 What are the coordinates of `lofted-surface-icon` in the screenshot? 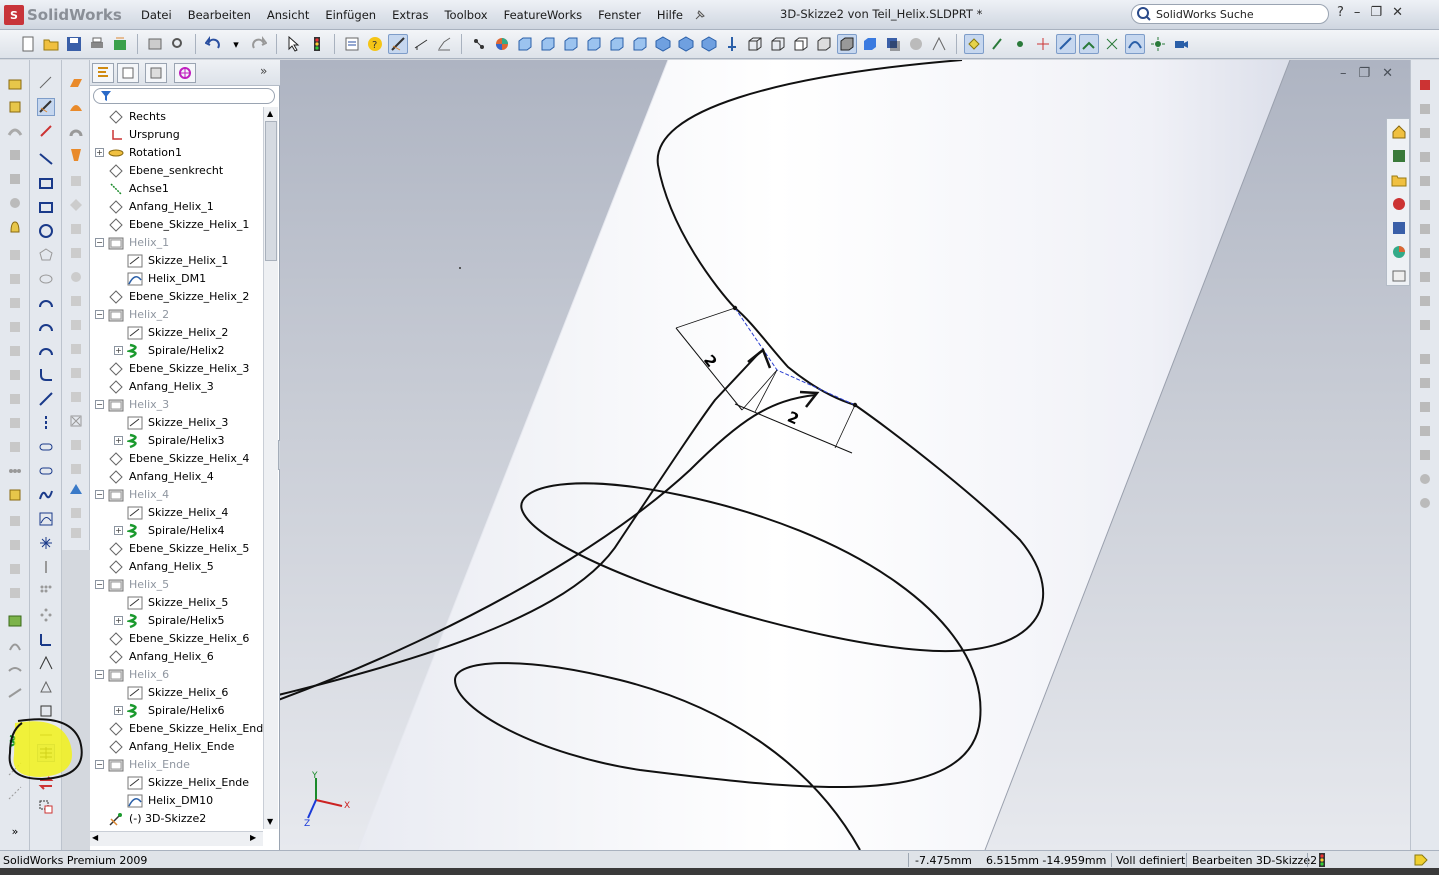 It's located at (76, 155).